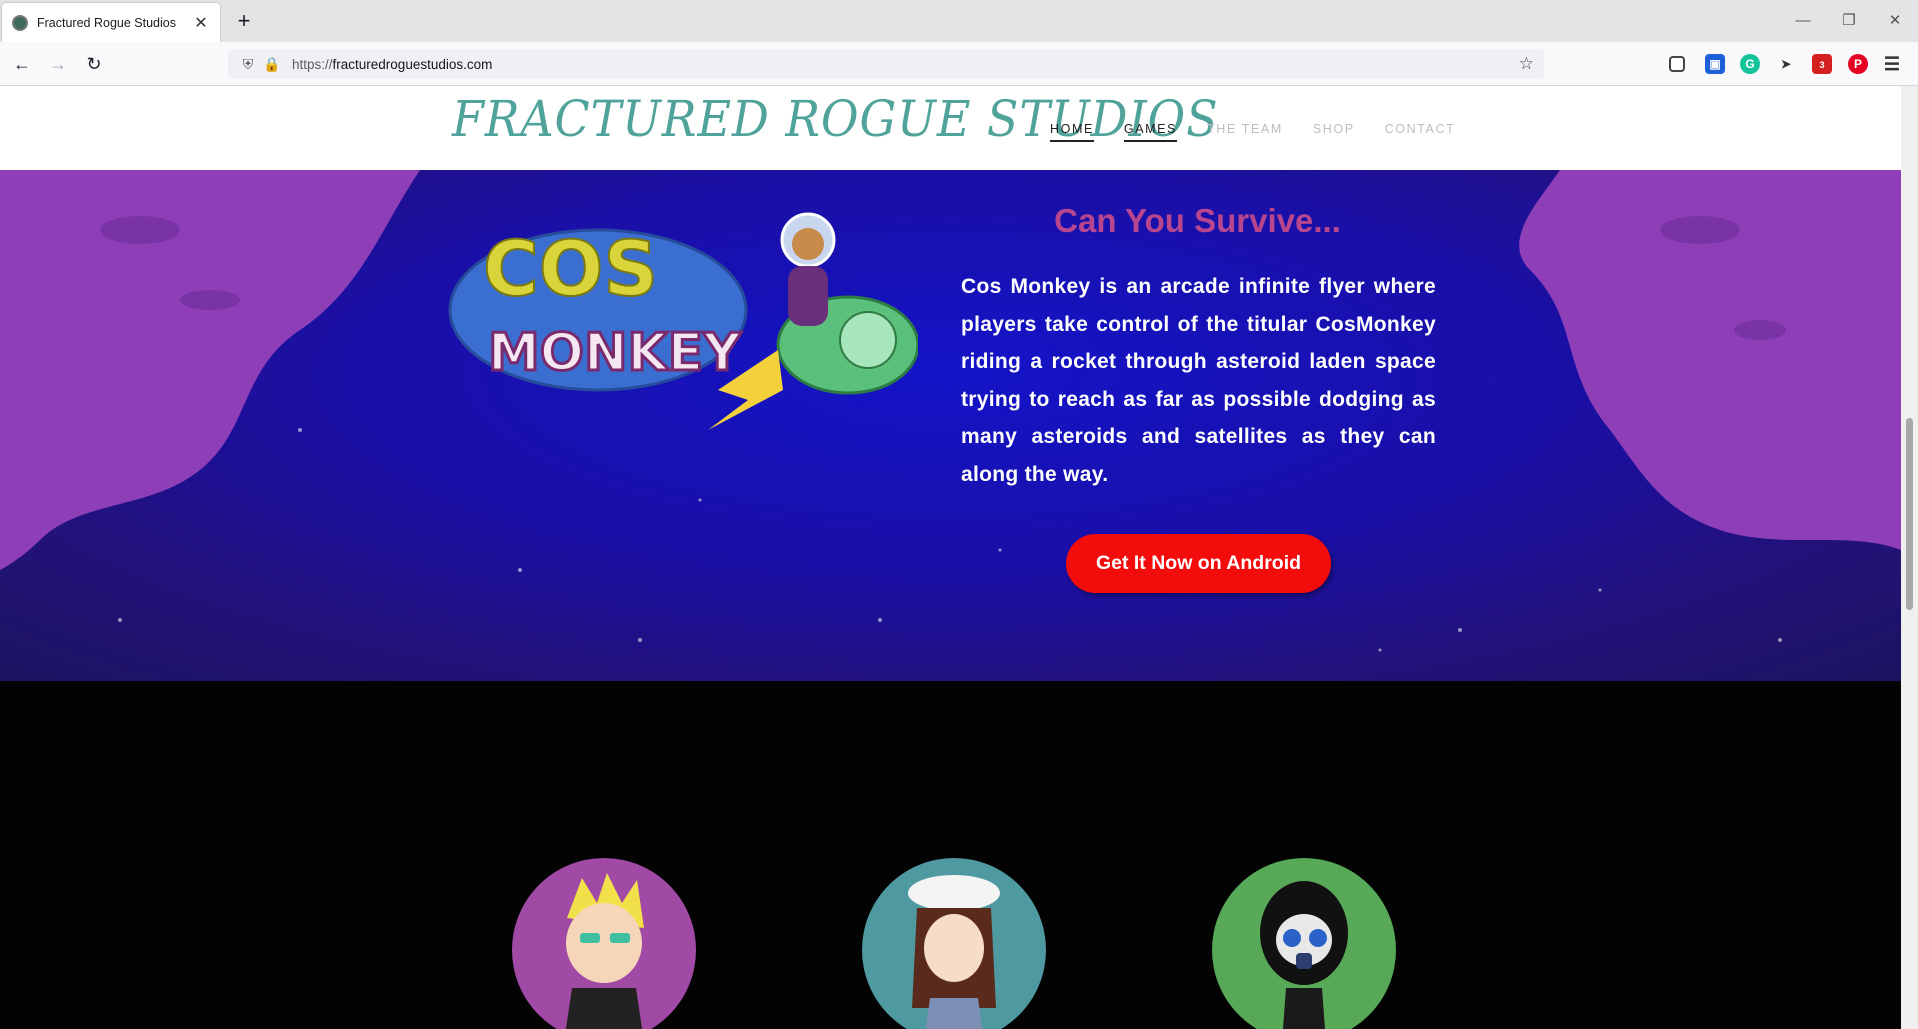 This screenshot has width=1918, height=1029. Describe the element at coordinates (1786, 64) in the screenshot. I see `pin-extension-icon: ➤` at that location.